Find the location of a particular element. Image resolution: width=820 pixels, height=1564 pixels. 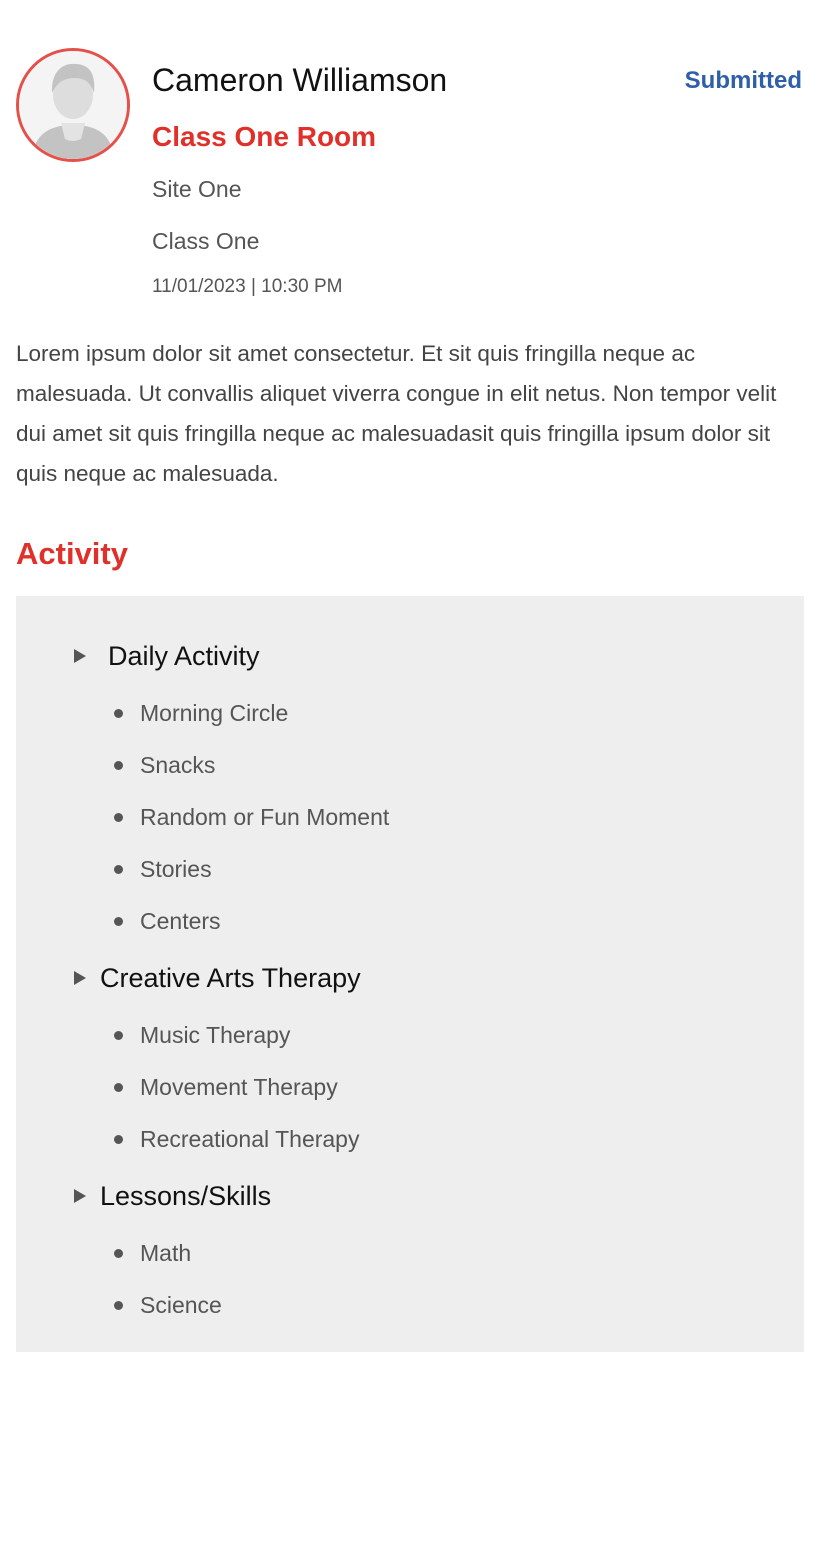

activity-item-label: Morning Circle is located at coordinates (214, 713).